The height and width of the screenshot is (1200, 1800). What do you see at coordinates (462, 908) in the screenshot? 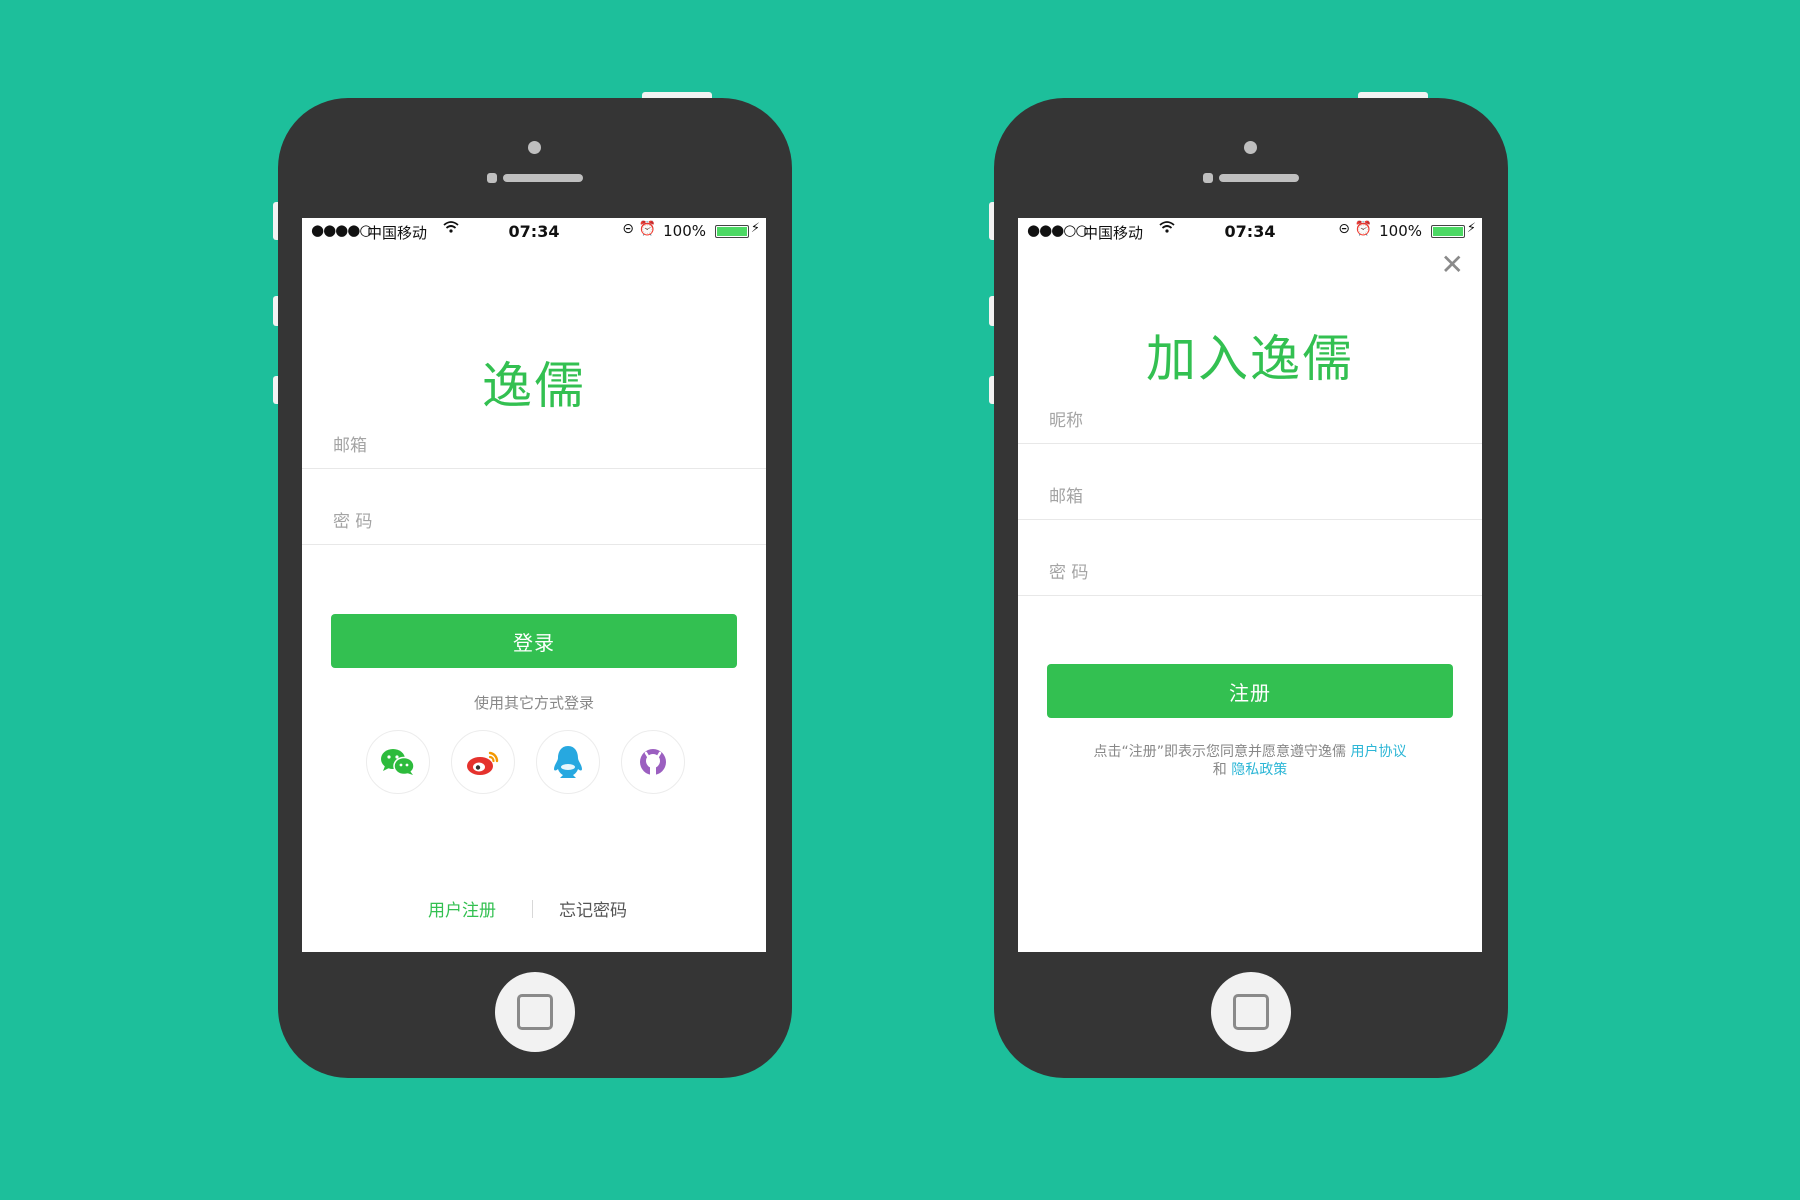
I see `register-link: 用户注册` at bounding box center [462, 908].